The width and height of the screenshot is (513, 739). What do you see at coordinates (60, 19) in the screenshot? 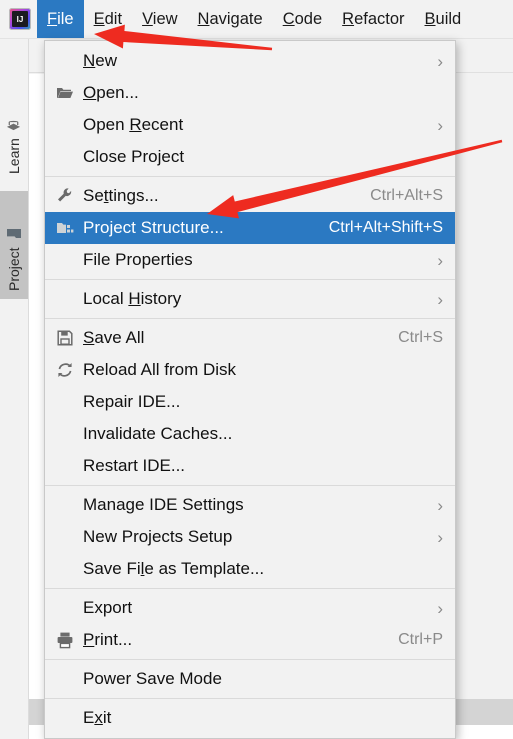
I see `menubar-item-file: File` at bounding box center [60, 19].